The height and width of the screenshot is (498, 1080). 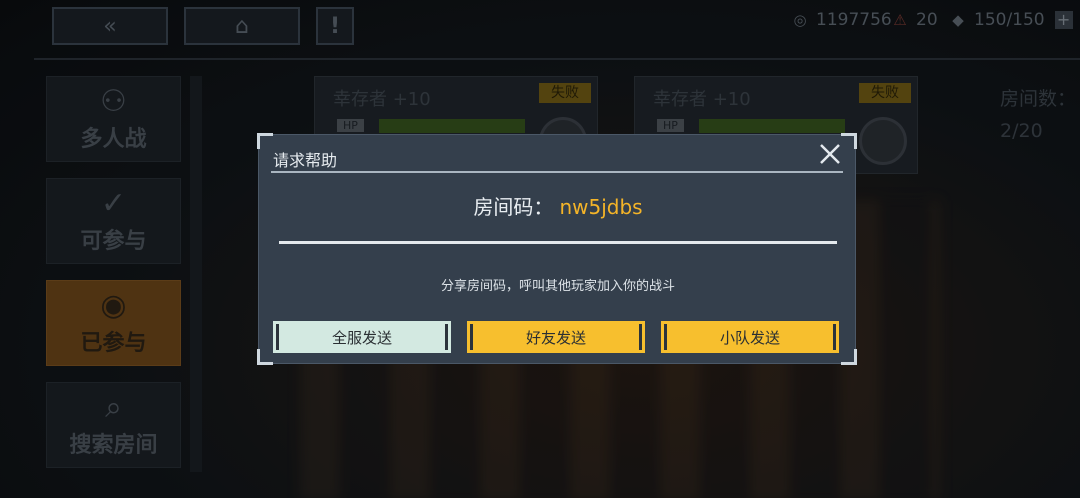 What do you see at coordinates (557, 286) in the screenshot?
I see `share-hint: 分享房间码，呼叫其他玩家加入你的战斗` at bounding box center [557, 286].